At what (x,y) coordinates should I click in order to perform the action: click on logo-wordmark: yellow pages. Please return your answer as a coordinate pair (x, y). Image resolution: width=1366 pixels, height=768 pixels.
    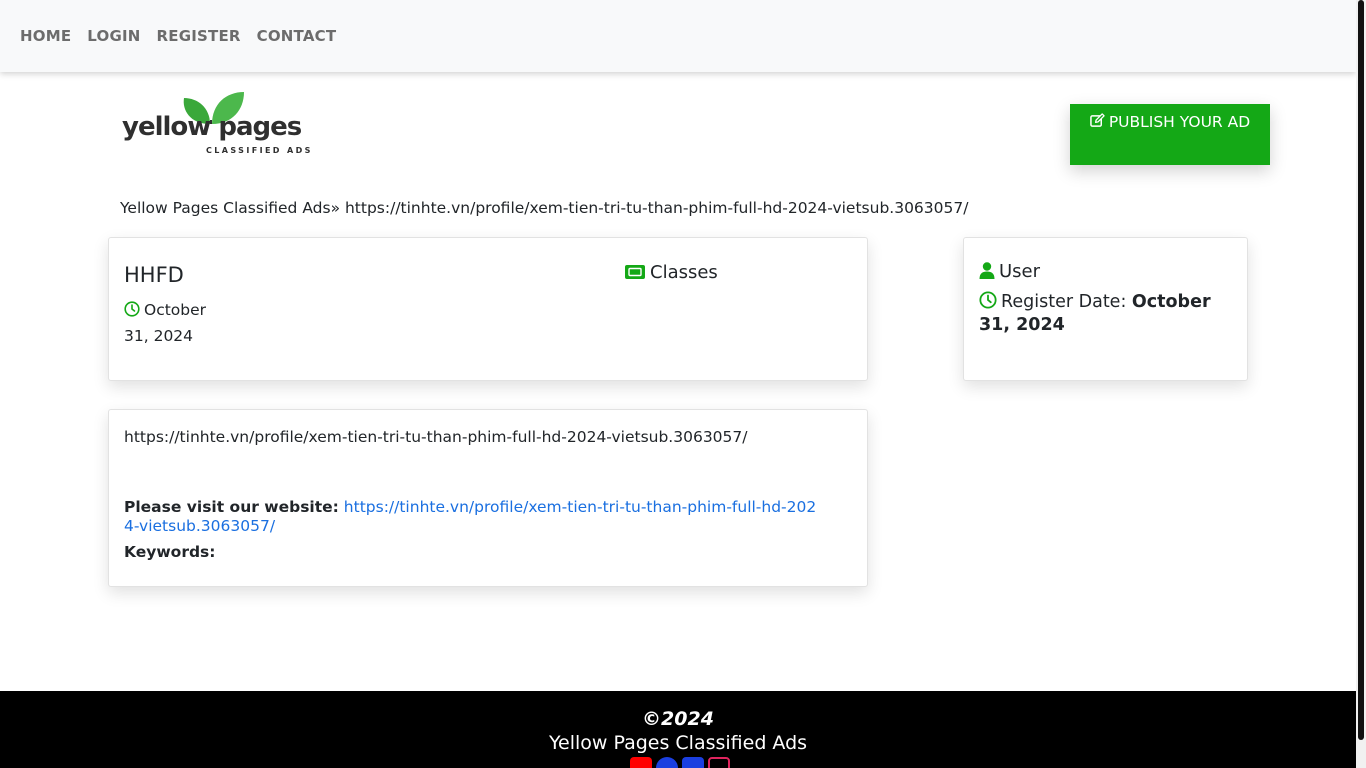
    Looking at the image, I should click on (212, 127).